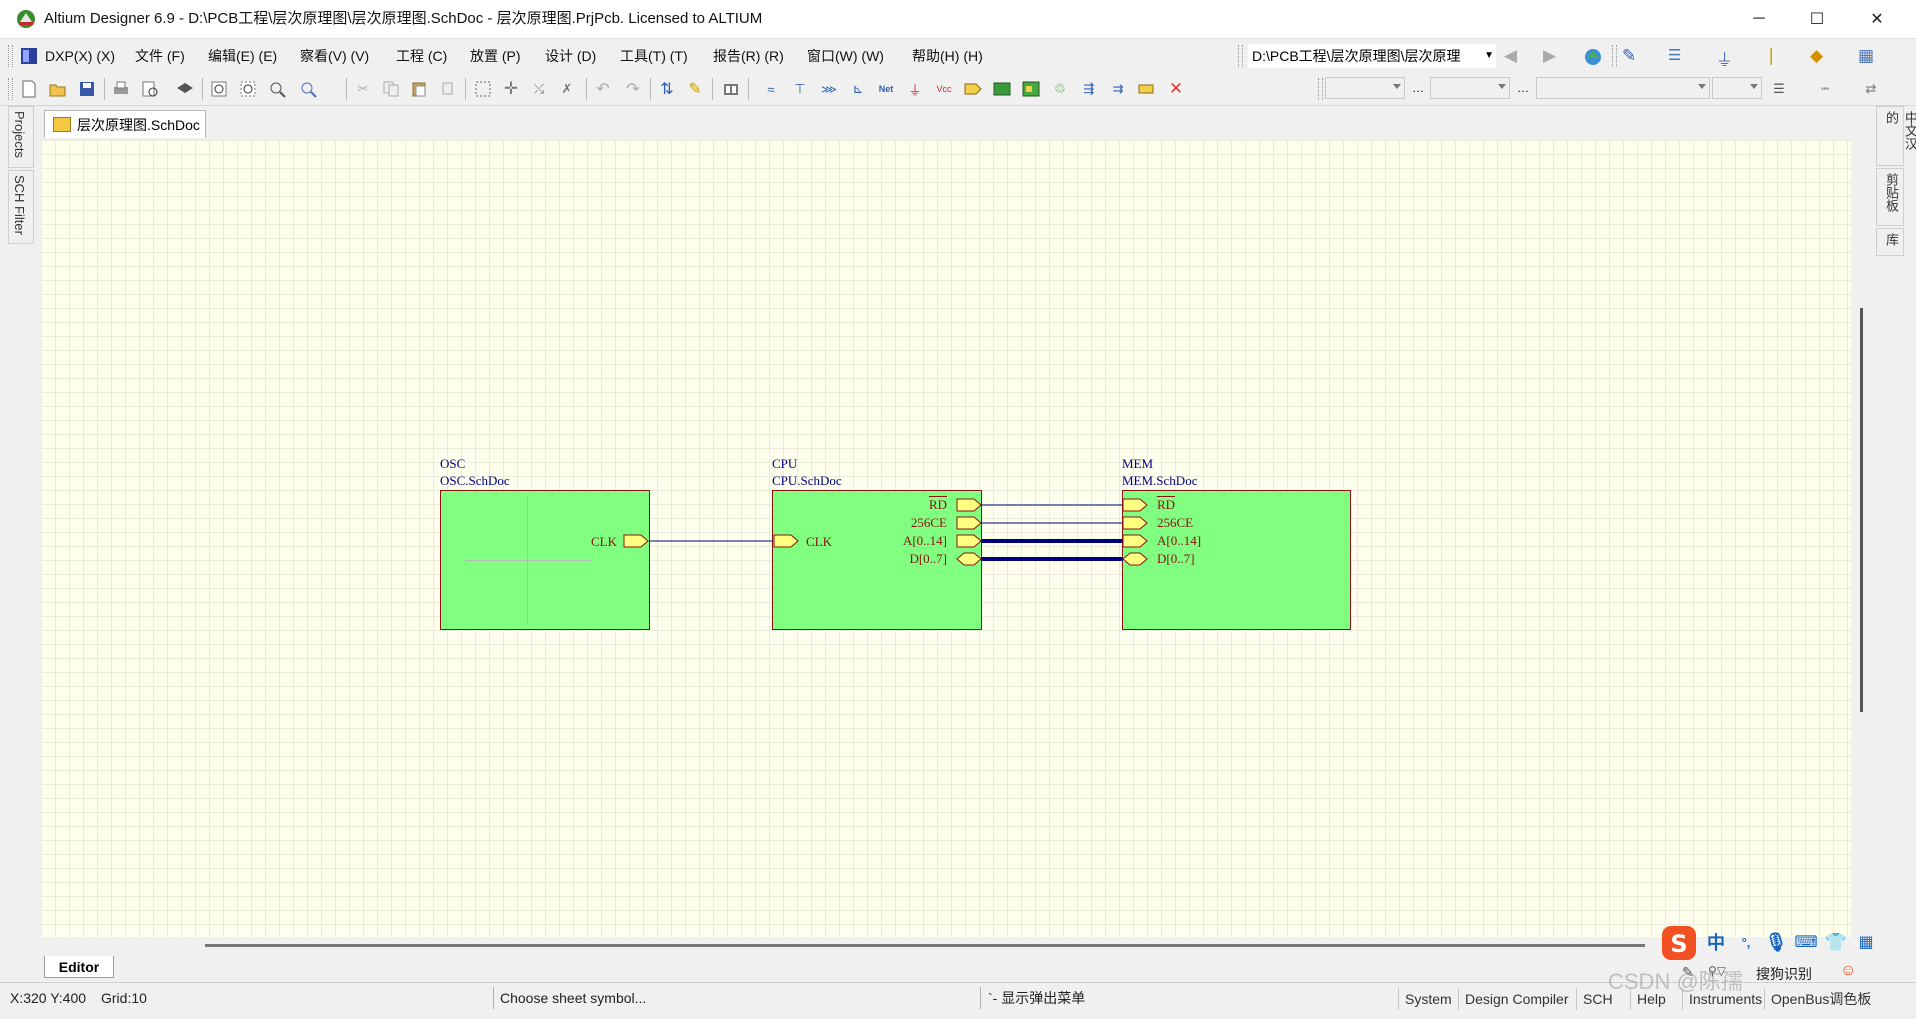 The image size is (1916, 1019). What do you see at coordinates (1623, 88) in the screenshot?
I see `style-combo` at bounding box center [1623, 88].